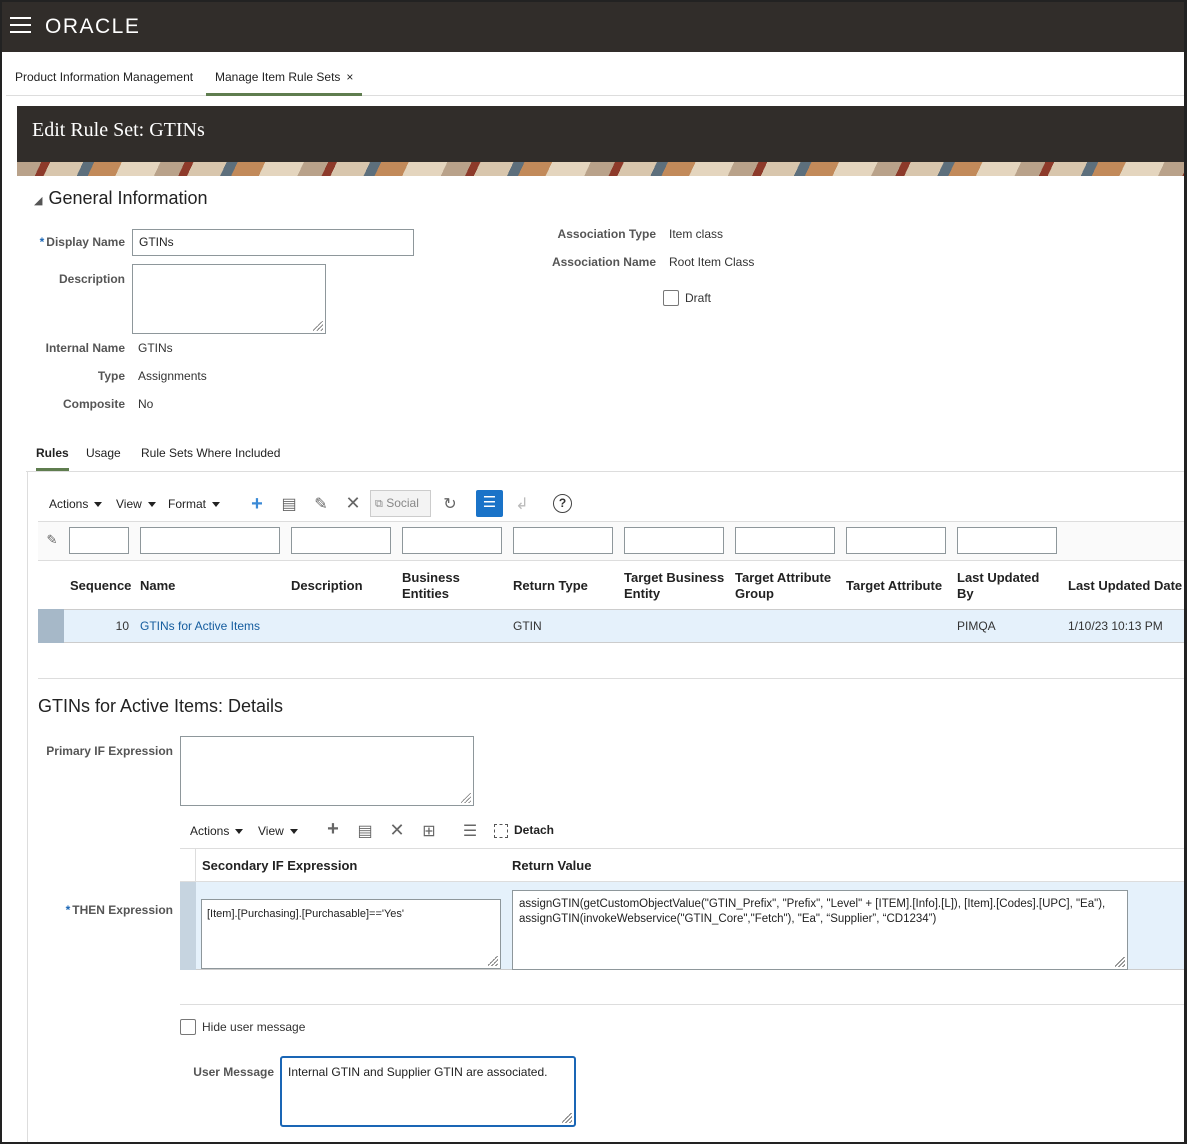  I want to click on column-header-return-type: Return Type, so click(550, 586).